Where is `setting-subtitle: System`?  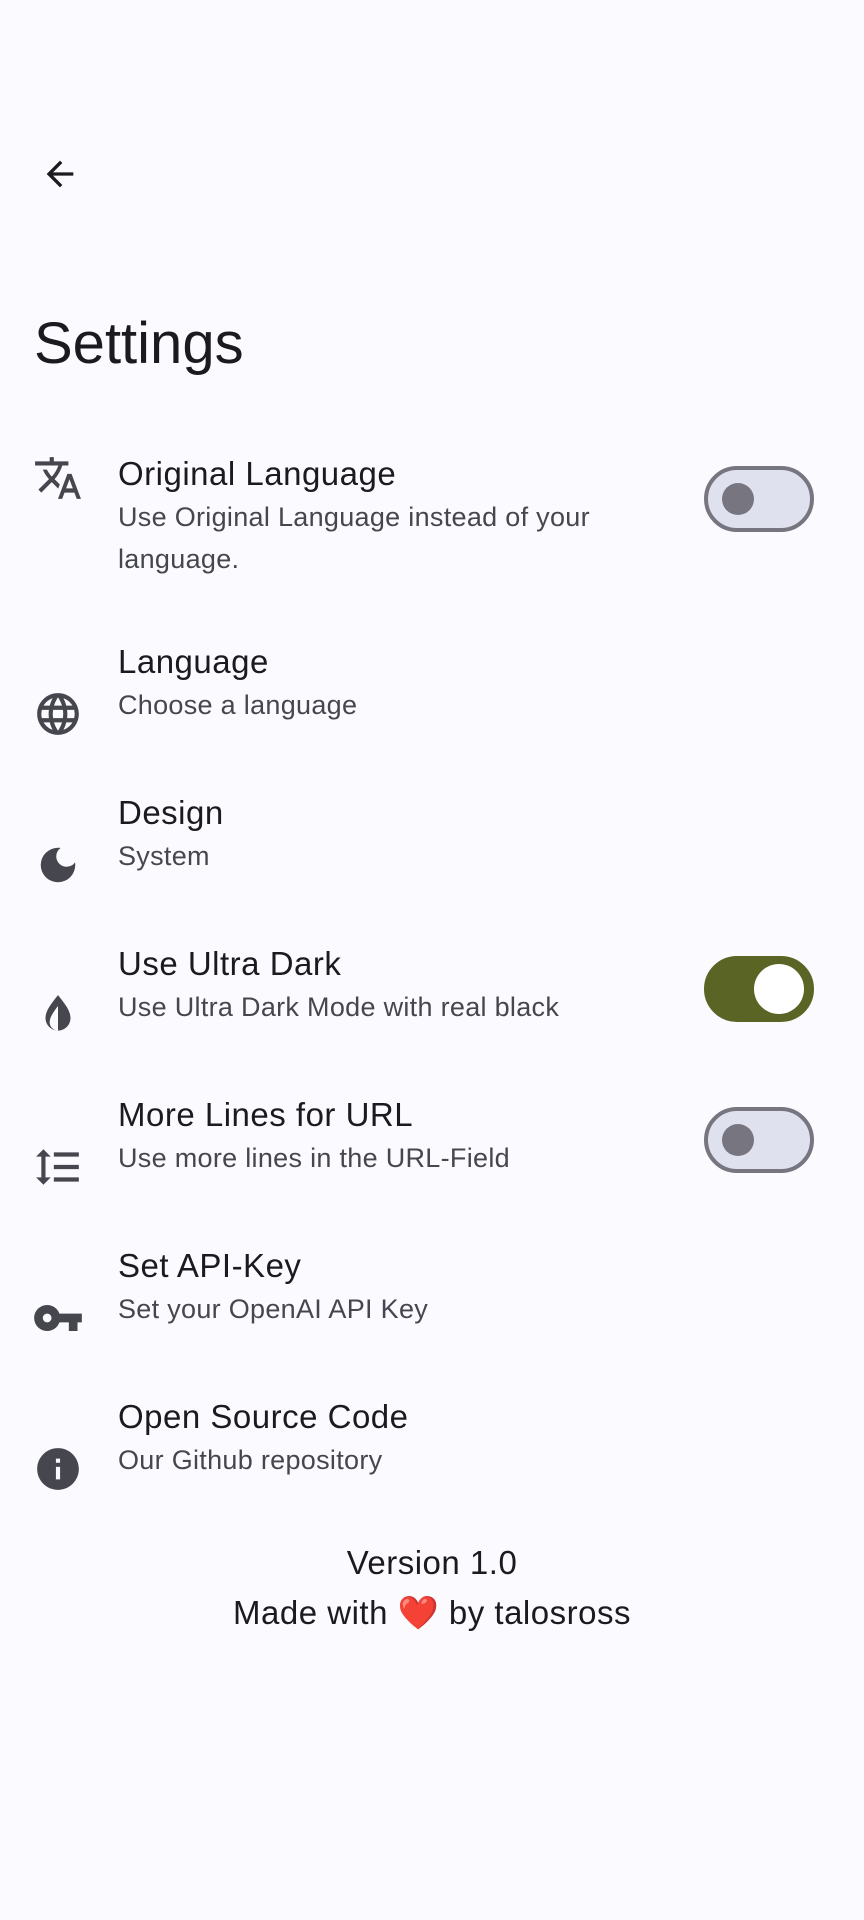
setting-subtitle: System is located at coordinates (164, 856).